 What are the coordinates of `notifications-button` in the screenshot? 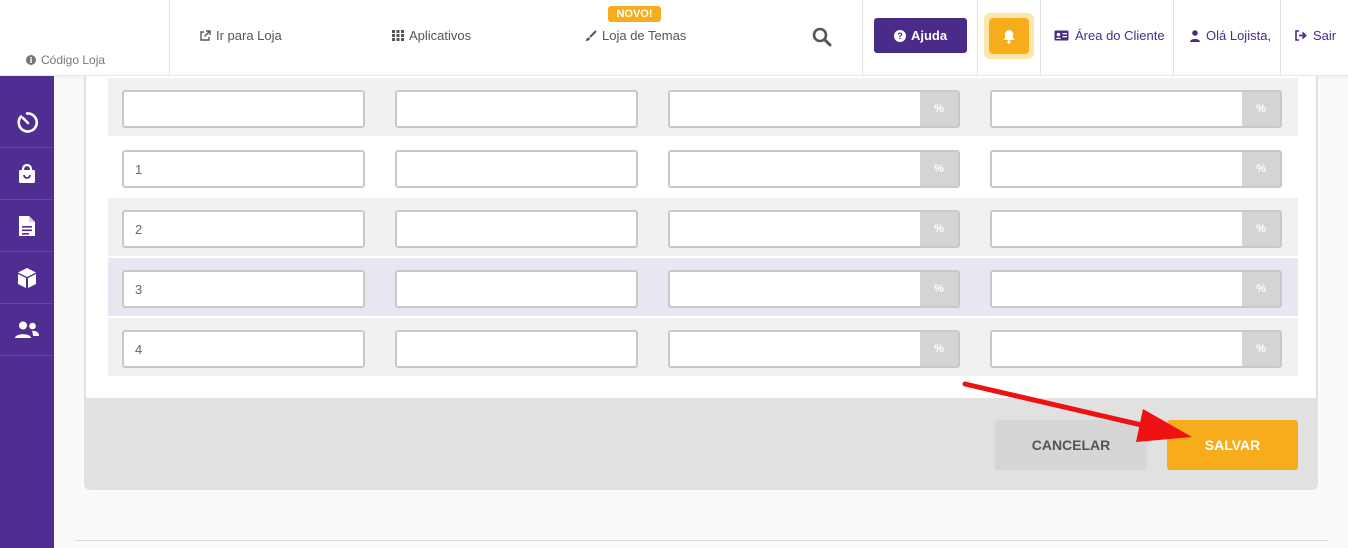 It's located at (1009, 36).